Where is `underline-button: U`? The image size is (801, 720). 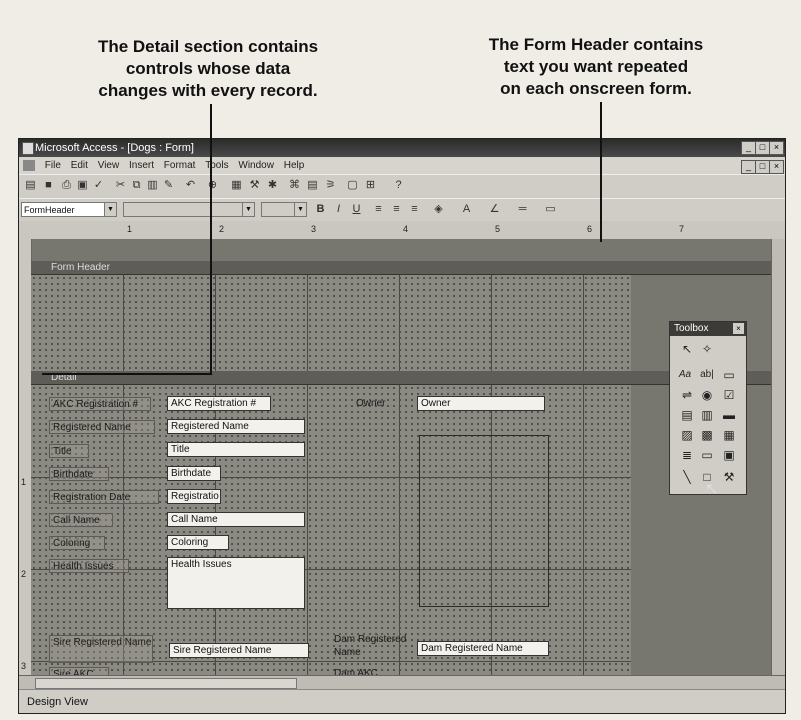
underline-button: U is located at coordinates (356, 209).